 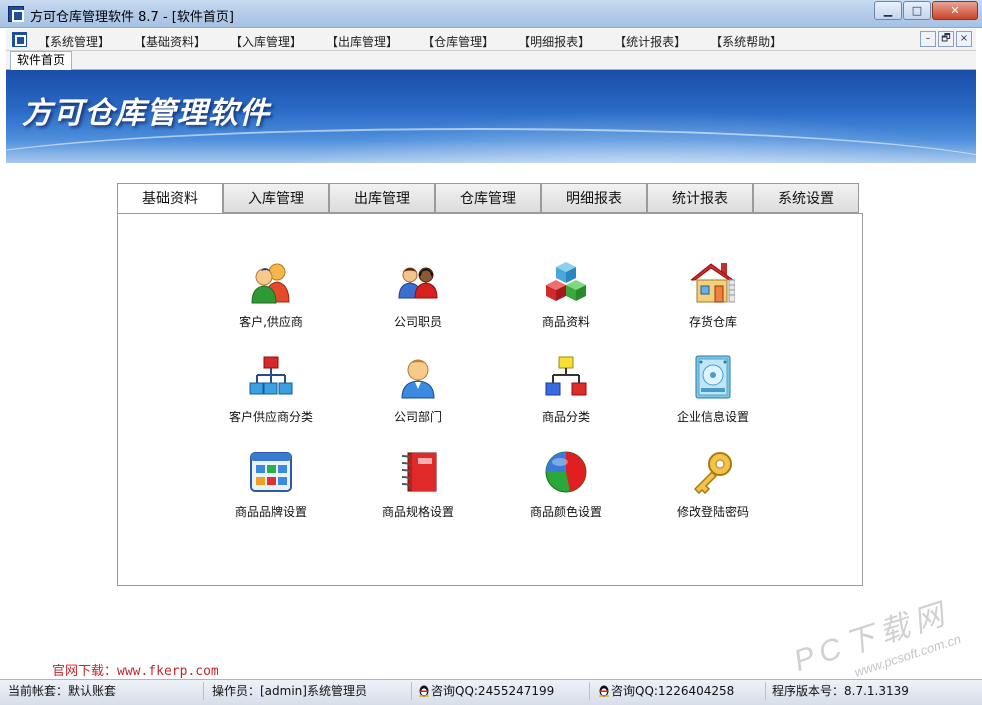 I want to click on document-tab-strip: 软件首页, so click(x=491, y=60).